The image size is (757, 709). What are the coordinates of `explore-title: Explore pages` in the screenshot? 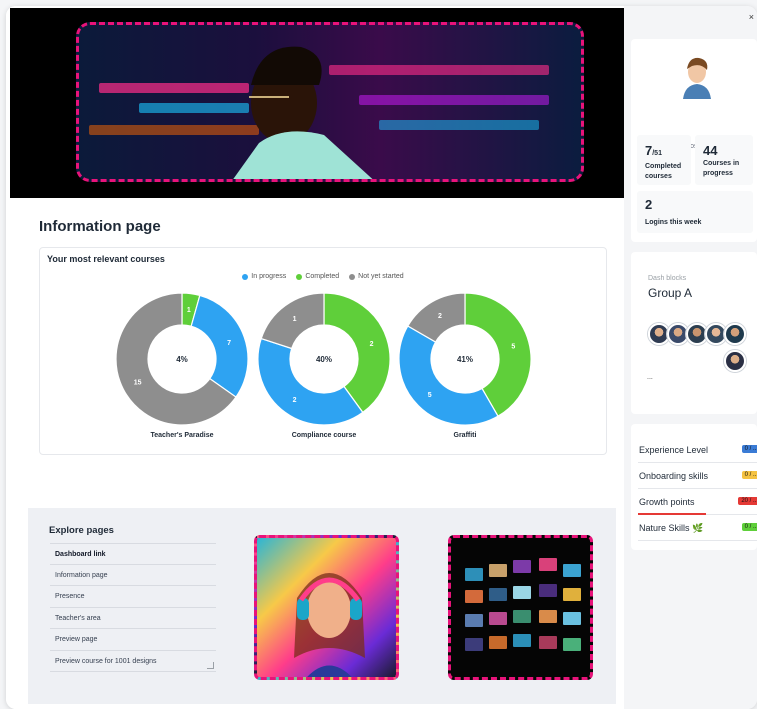 It's located at (81, 530).